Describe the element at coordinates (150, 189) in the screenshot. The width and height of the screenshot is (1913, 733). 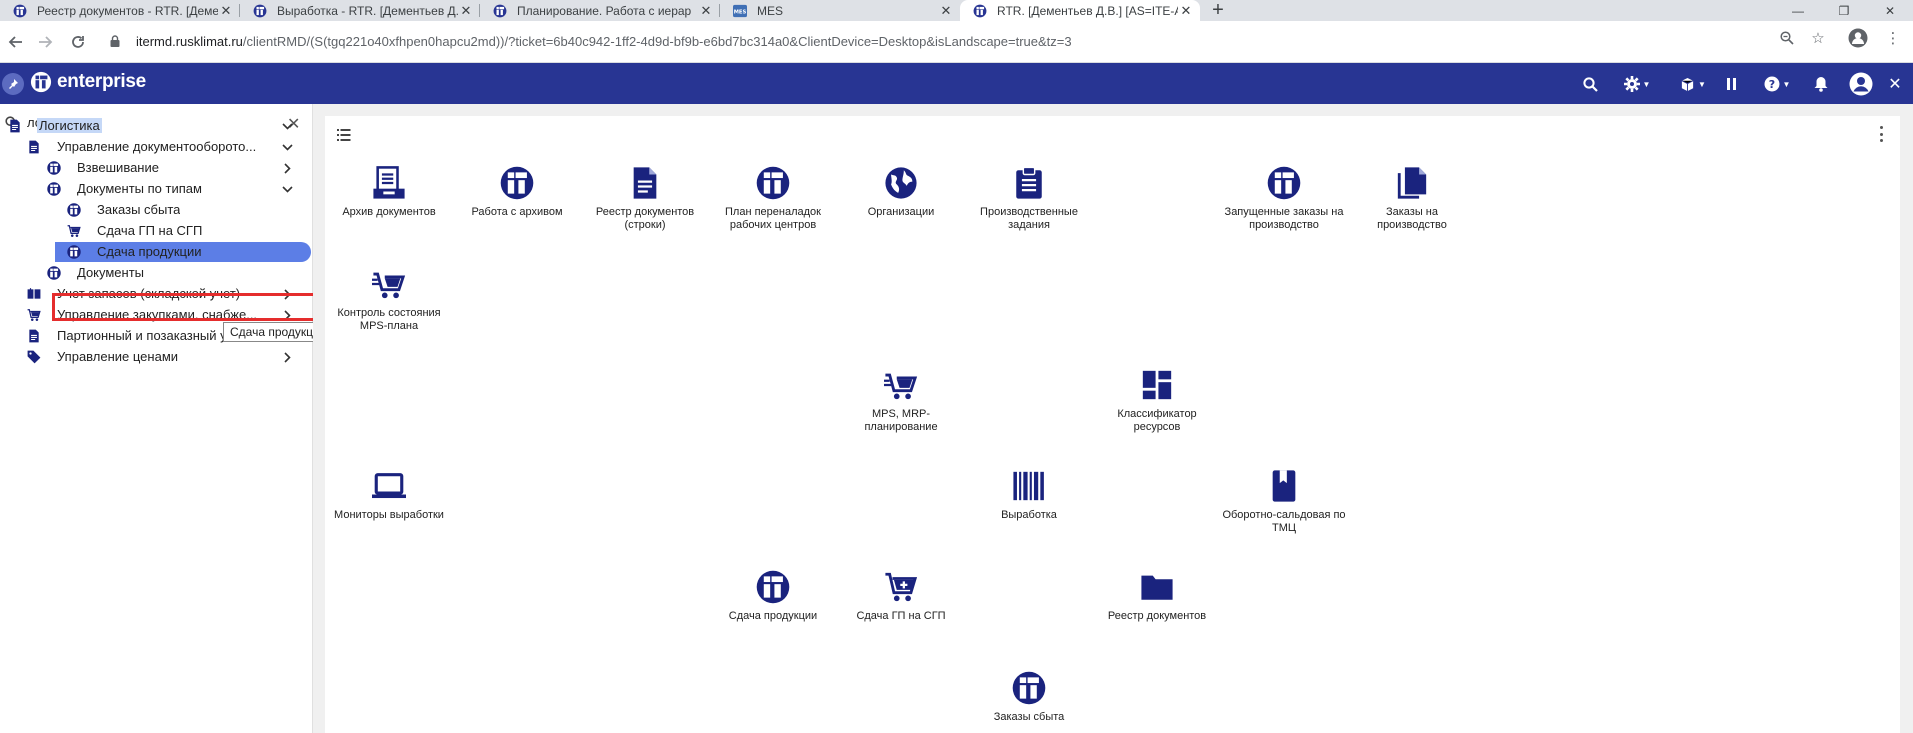
I see `sidebar-tree-item: Документы по типам` at that location.